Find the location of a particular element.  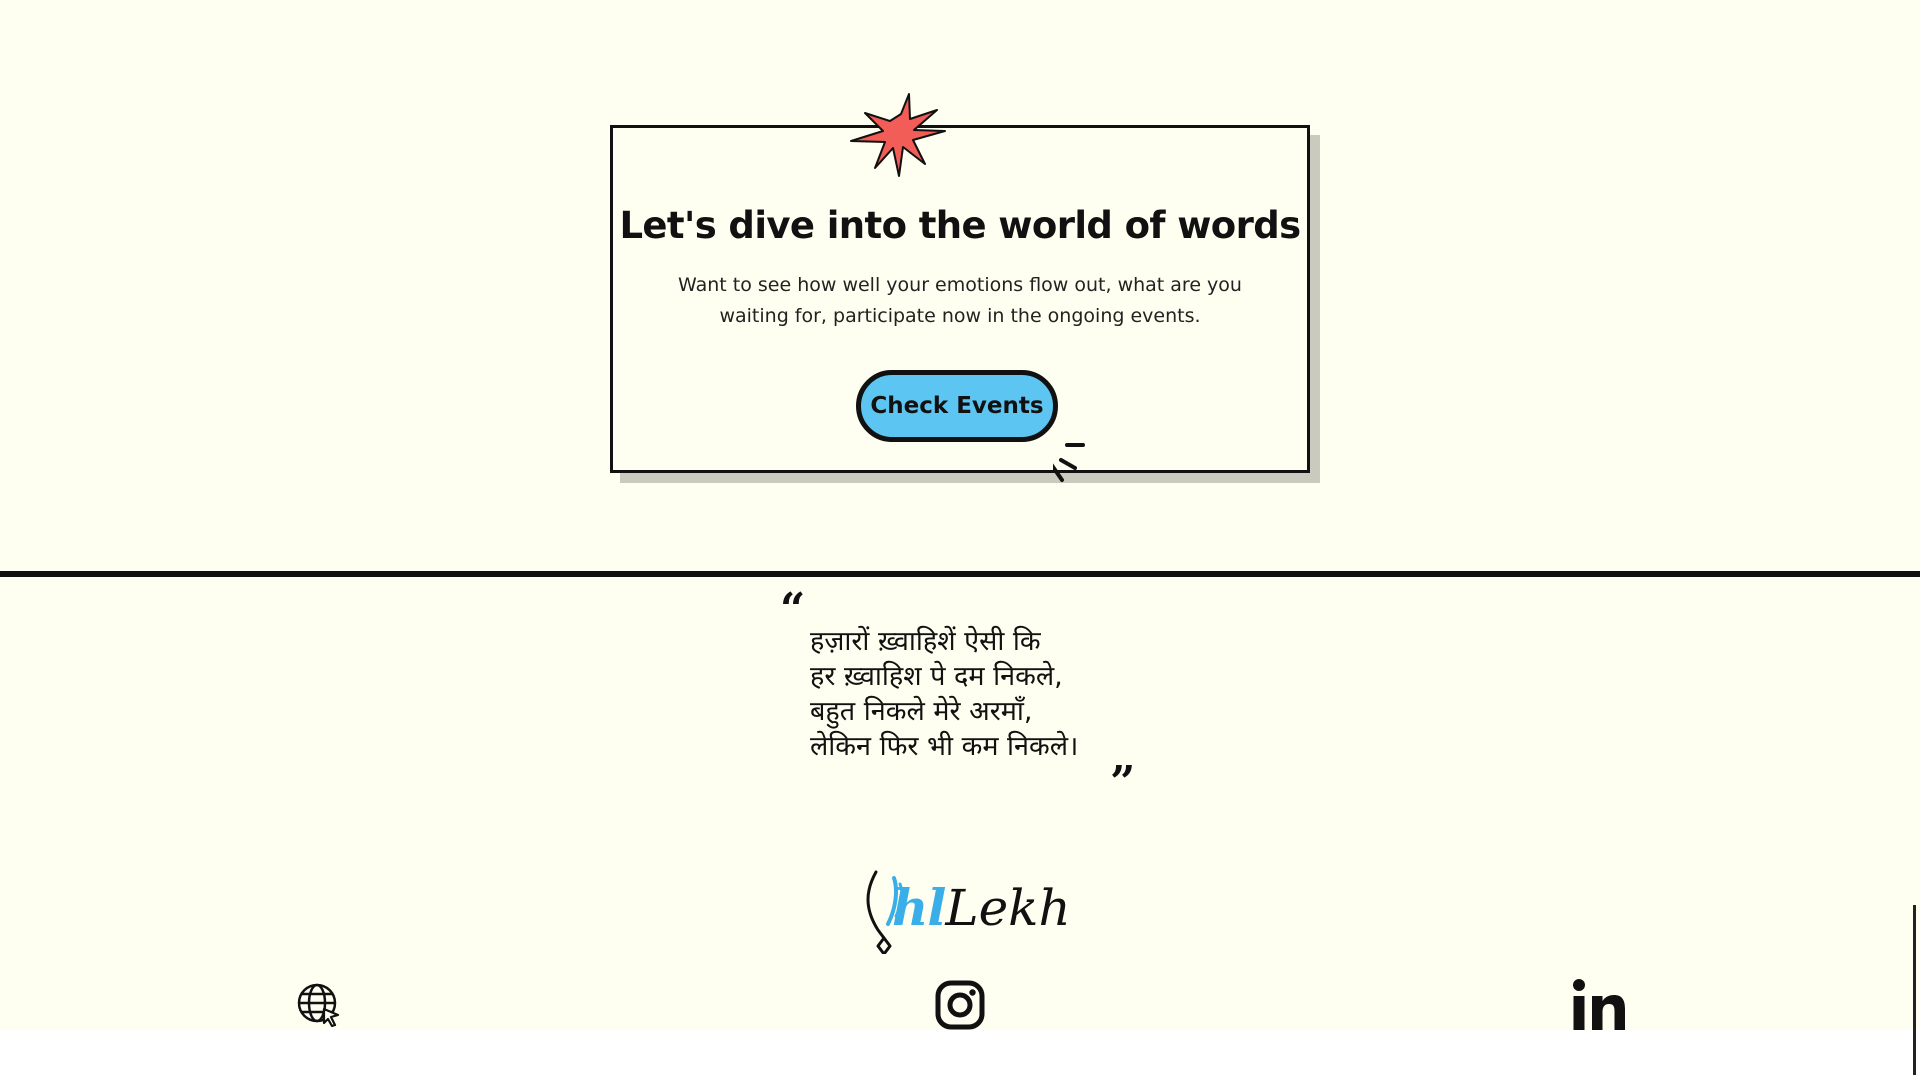

logo-text: hlLekh is located at coordinates (981, 908).